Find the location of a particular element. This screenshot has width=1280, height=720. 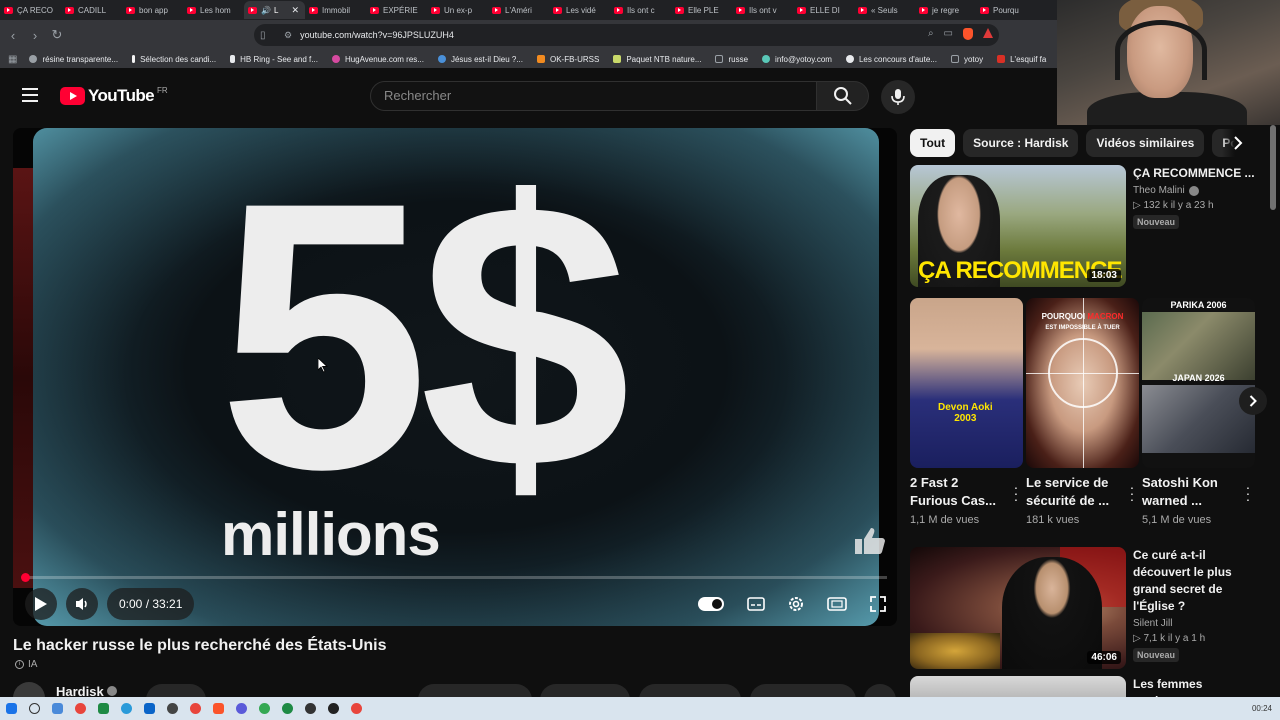

like-dislike-button is located at coordinates (475, 691).